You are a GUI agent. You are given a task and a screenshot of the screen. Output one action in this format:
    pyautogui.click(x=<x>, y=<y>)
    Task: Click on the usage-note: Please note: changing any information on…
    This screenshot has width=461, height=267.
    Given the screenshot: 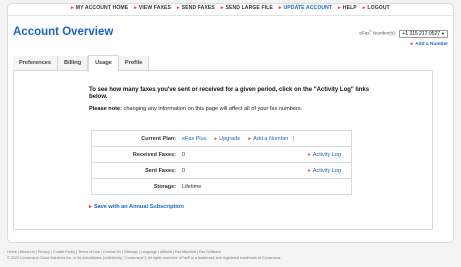 What is the action you would take?
    pyautogui.click(x=239, y=109)
    